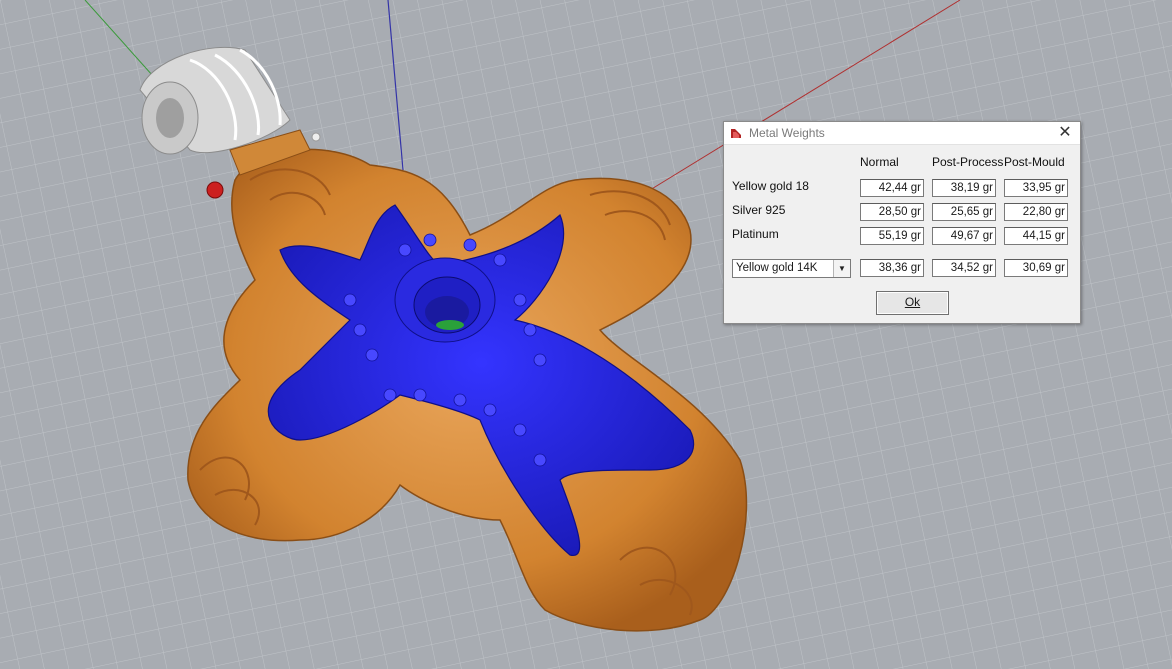 The width and height of the screenshot is (1172, 669). What do you see at coordinates (1036, 212) in the screenshot?
I see `value-field: 22,80 gr` at bounding box center [1036, 212].